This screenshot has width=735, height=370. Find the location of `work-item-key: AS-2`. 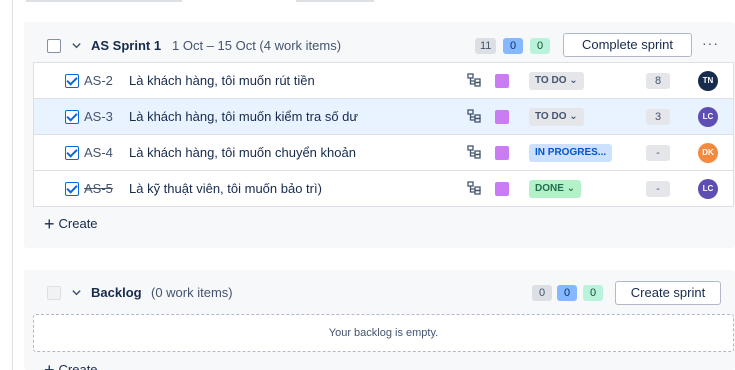

work-item-key: AS-2 is located at coordinates (98, 80).